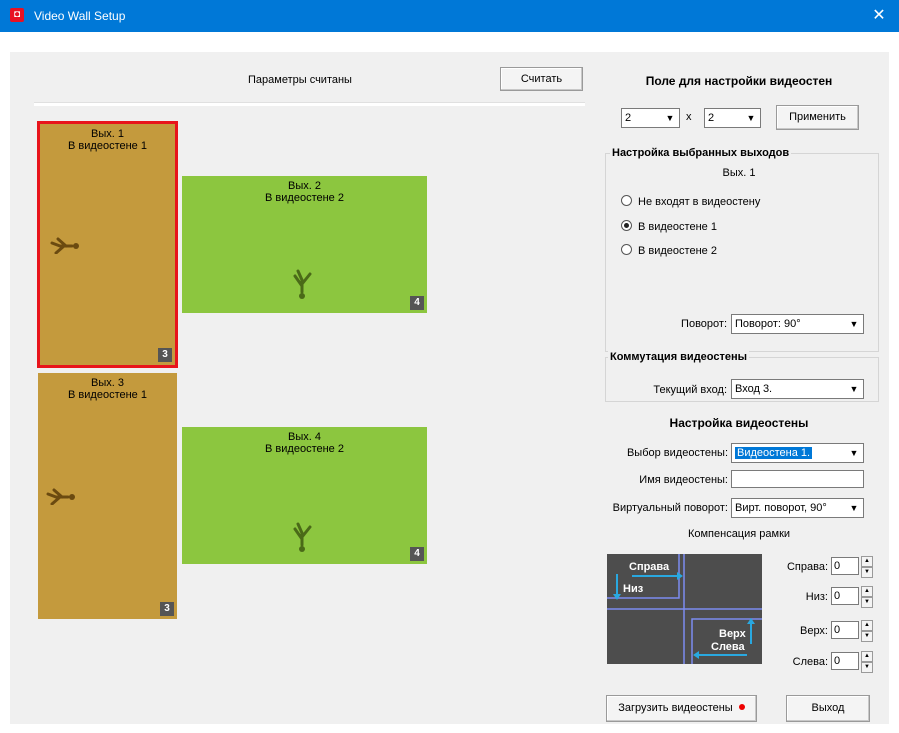 This screenshot has width=899, height=733. What do you see at coordinates (741, 707) in the screenshot?
I see `status-dot-icon` at bounding box center [741, 707].